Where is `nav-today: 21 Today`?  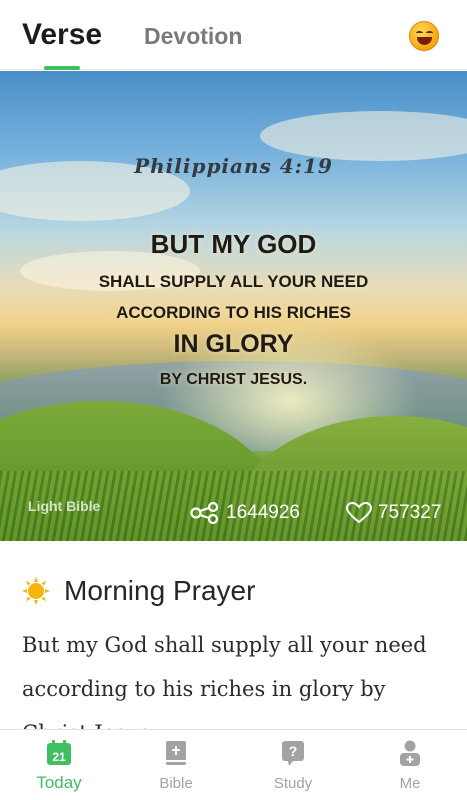 nav-today: 21 Today is located at coordinates (59, 766).